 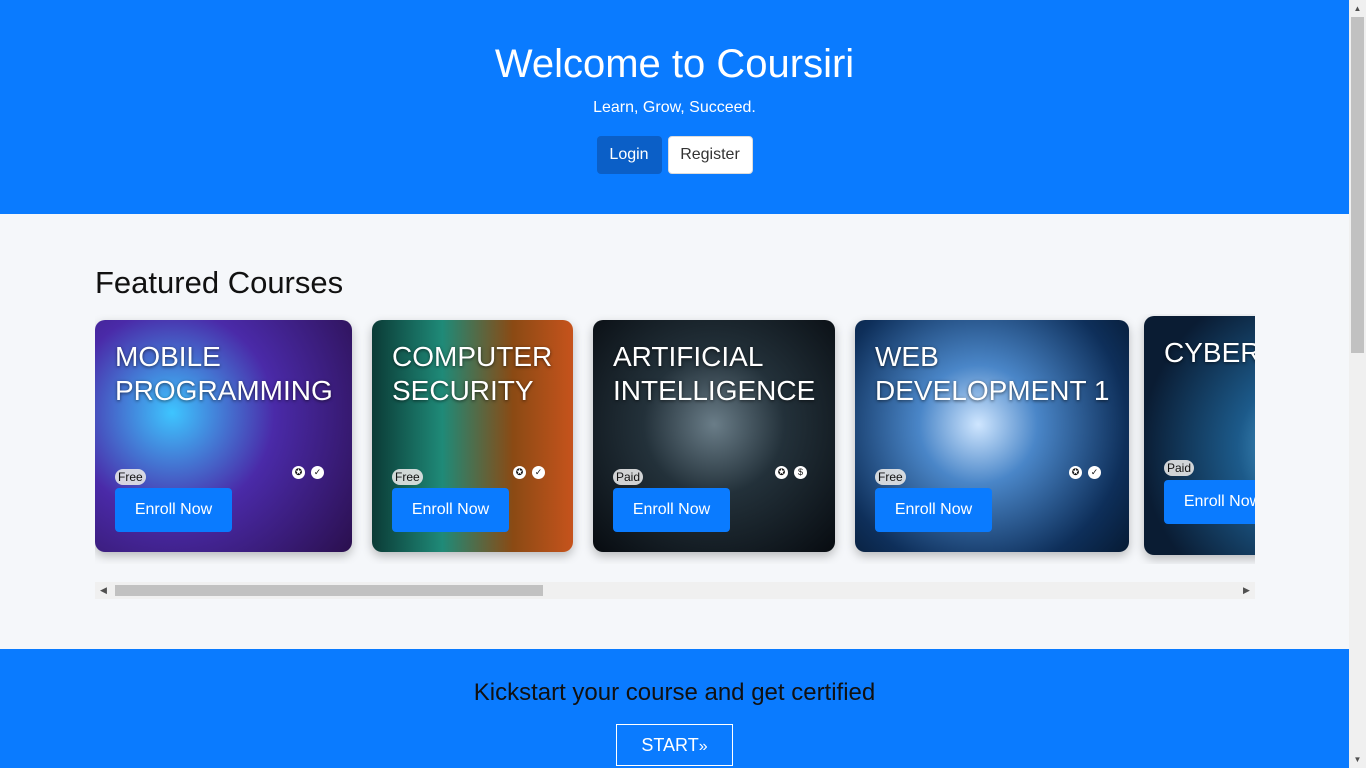 I want to click on page-scrollbar-thumb, so click(x=1357, y=185).